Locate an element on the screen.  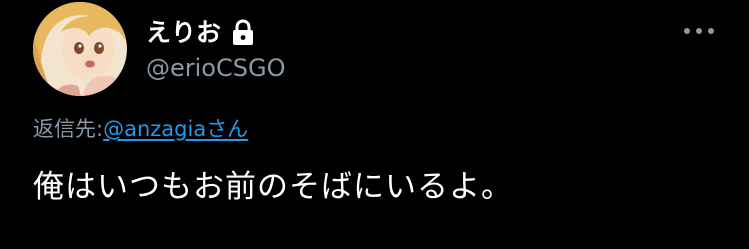
reply-mention-link: @anzagiaさん is located at coordinates (175, 129).